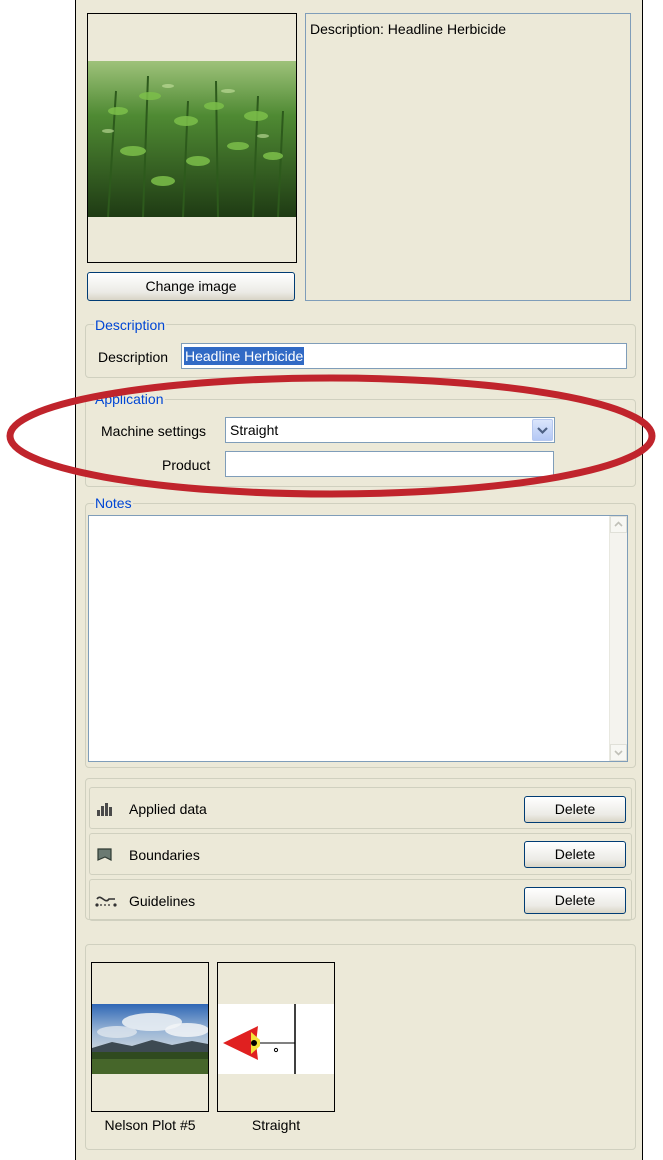 This screenshot has width=663, height=1160. Describe the element at coordinates (389, 464) in the screenshot. I see `product-input` at that location.